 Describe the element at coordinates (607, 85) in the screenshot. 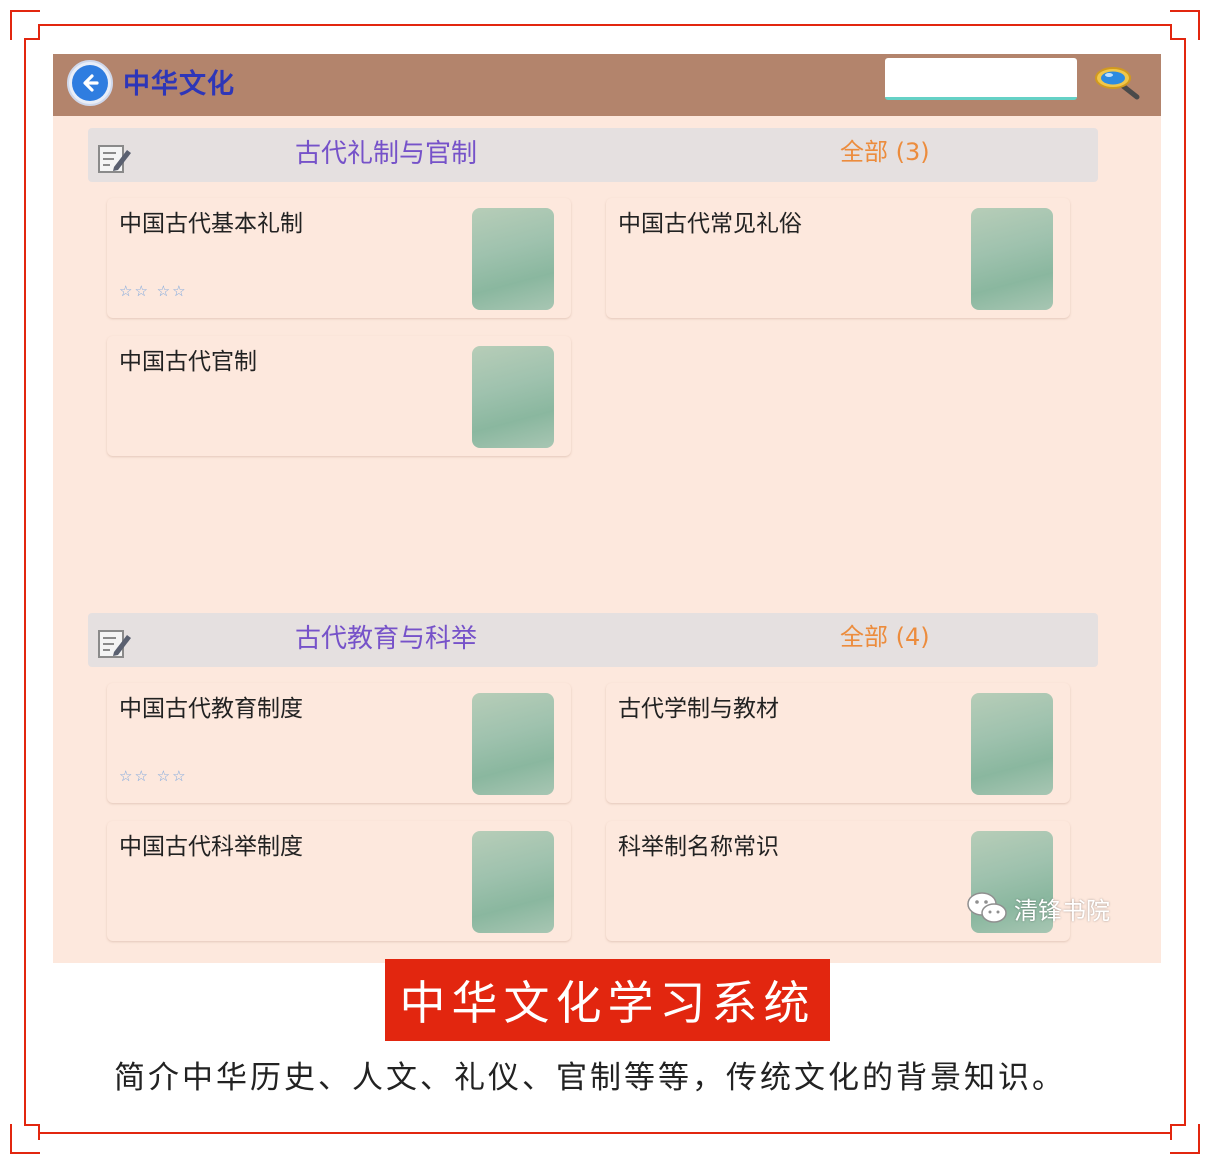

I see `top-bar: 中华文化` at that location.